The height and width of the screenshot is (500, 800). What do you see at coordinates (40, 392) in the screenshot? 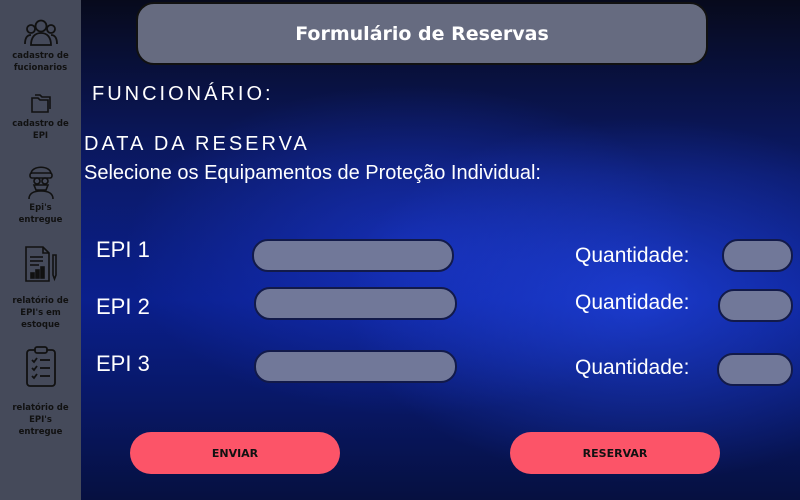
I see `sidebar-item-relatorio-entregue: relatório de EPI's entregue` at bounding box center [40, 392].